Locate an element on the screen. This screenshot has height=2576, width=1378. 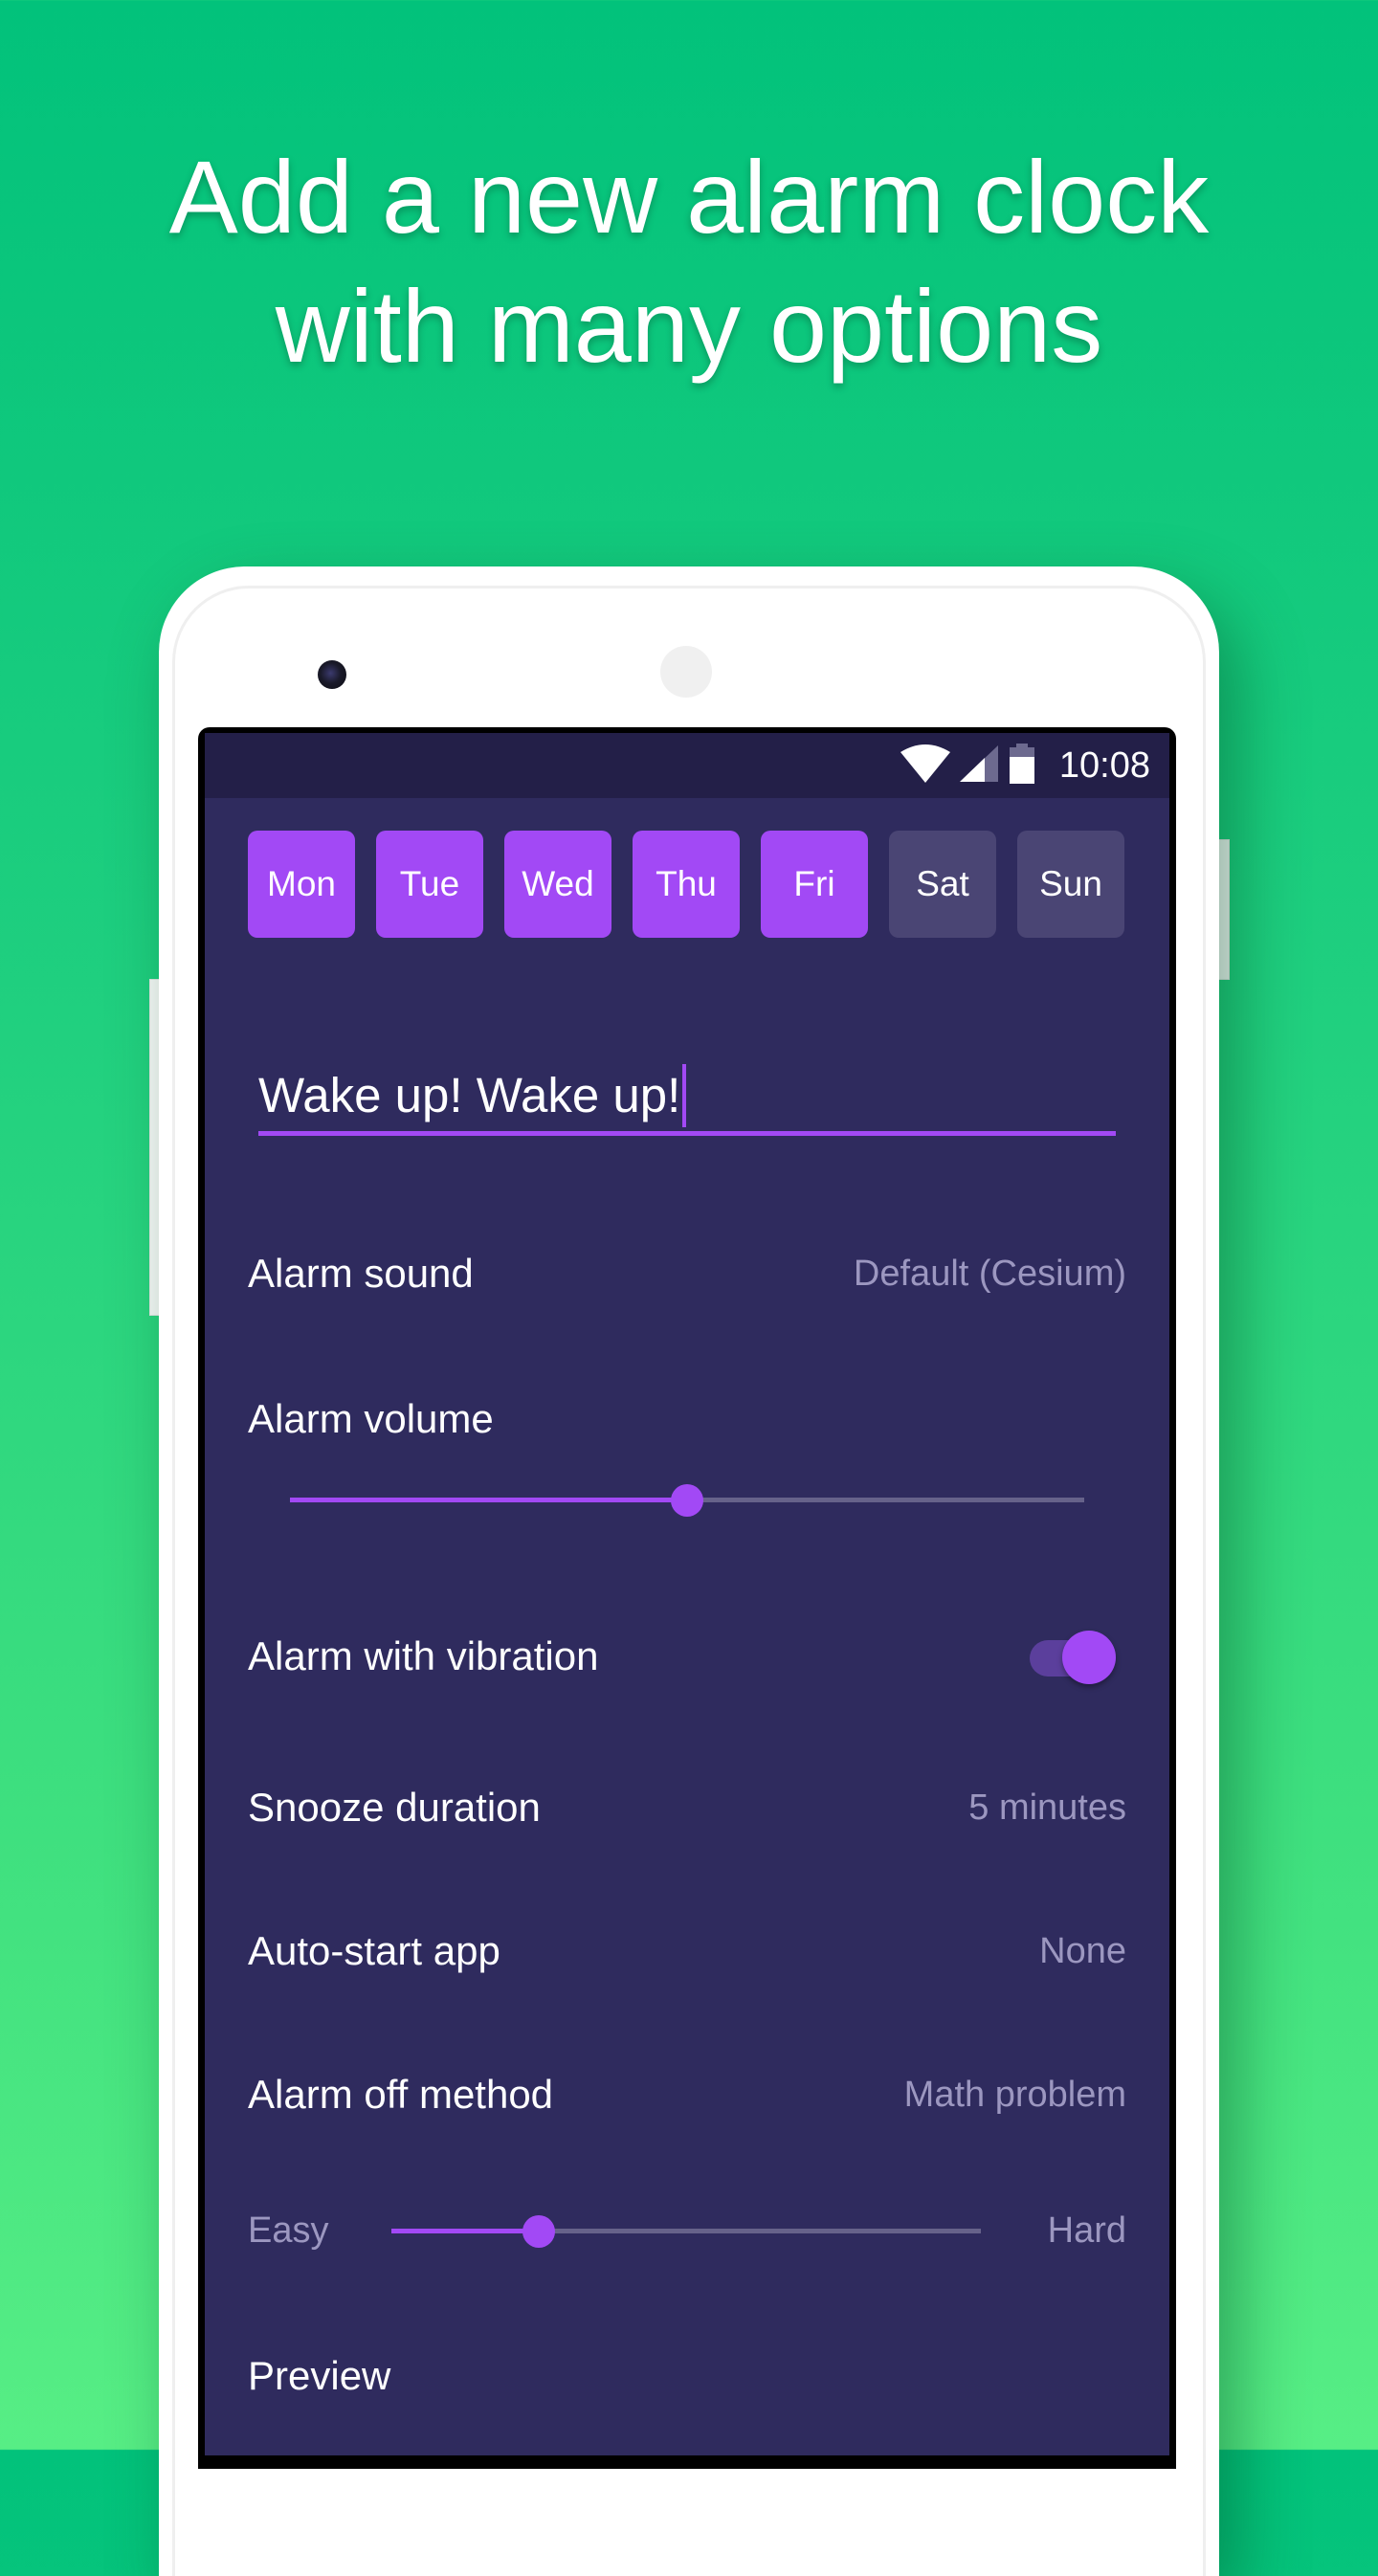
difficulty-max-label: Hard is located at coordinates (1087, 2230).